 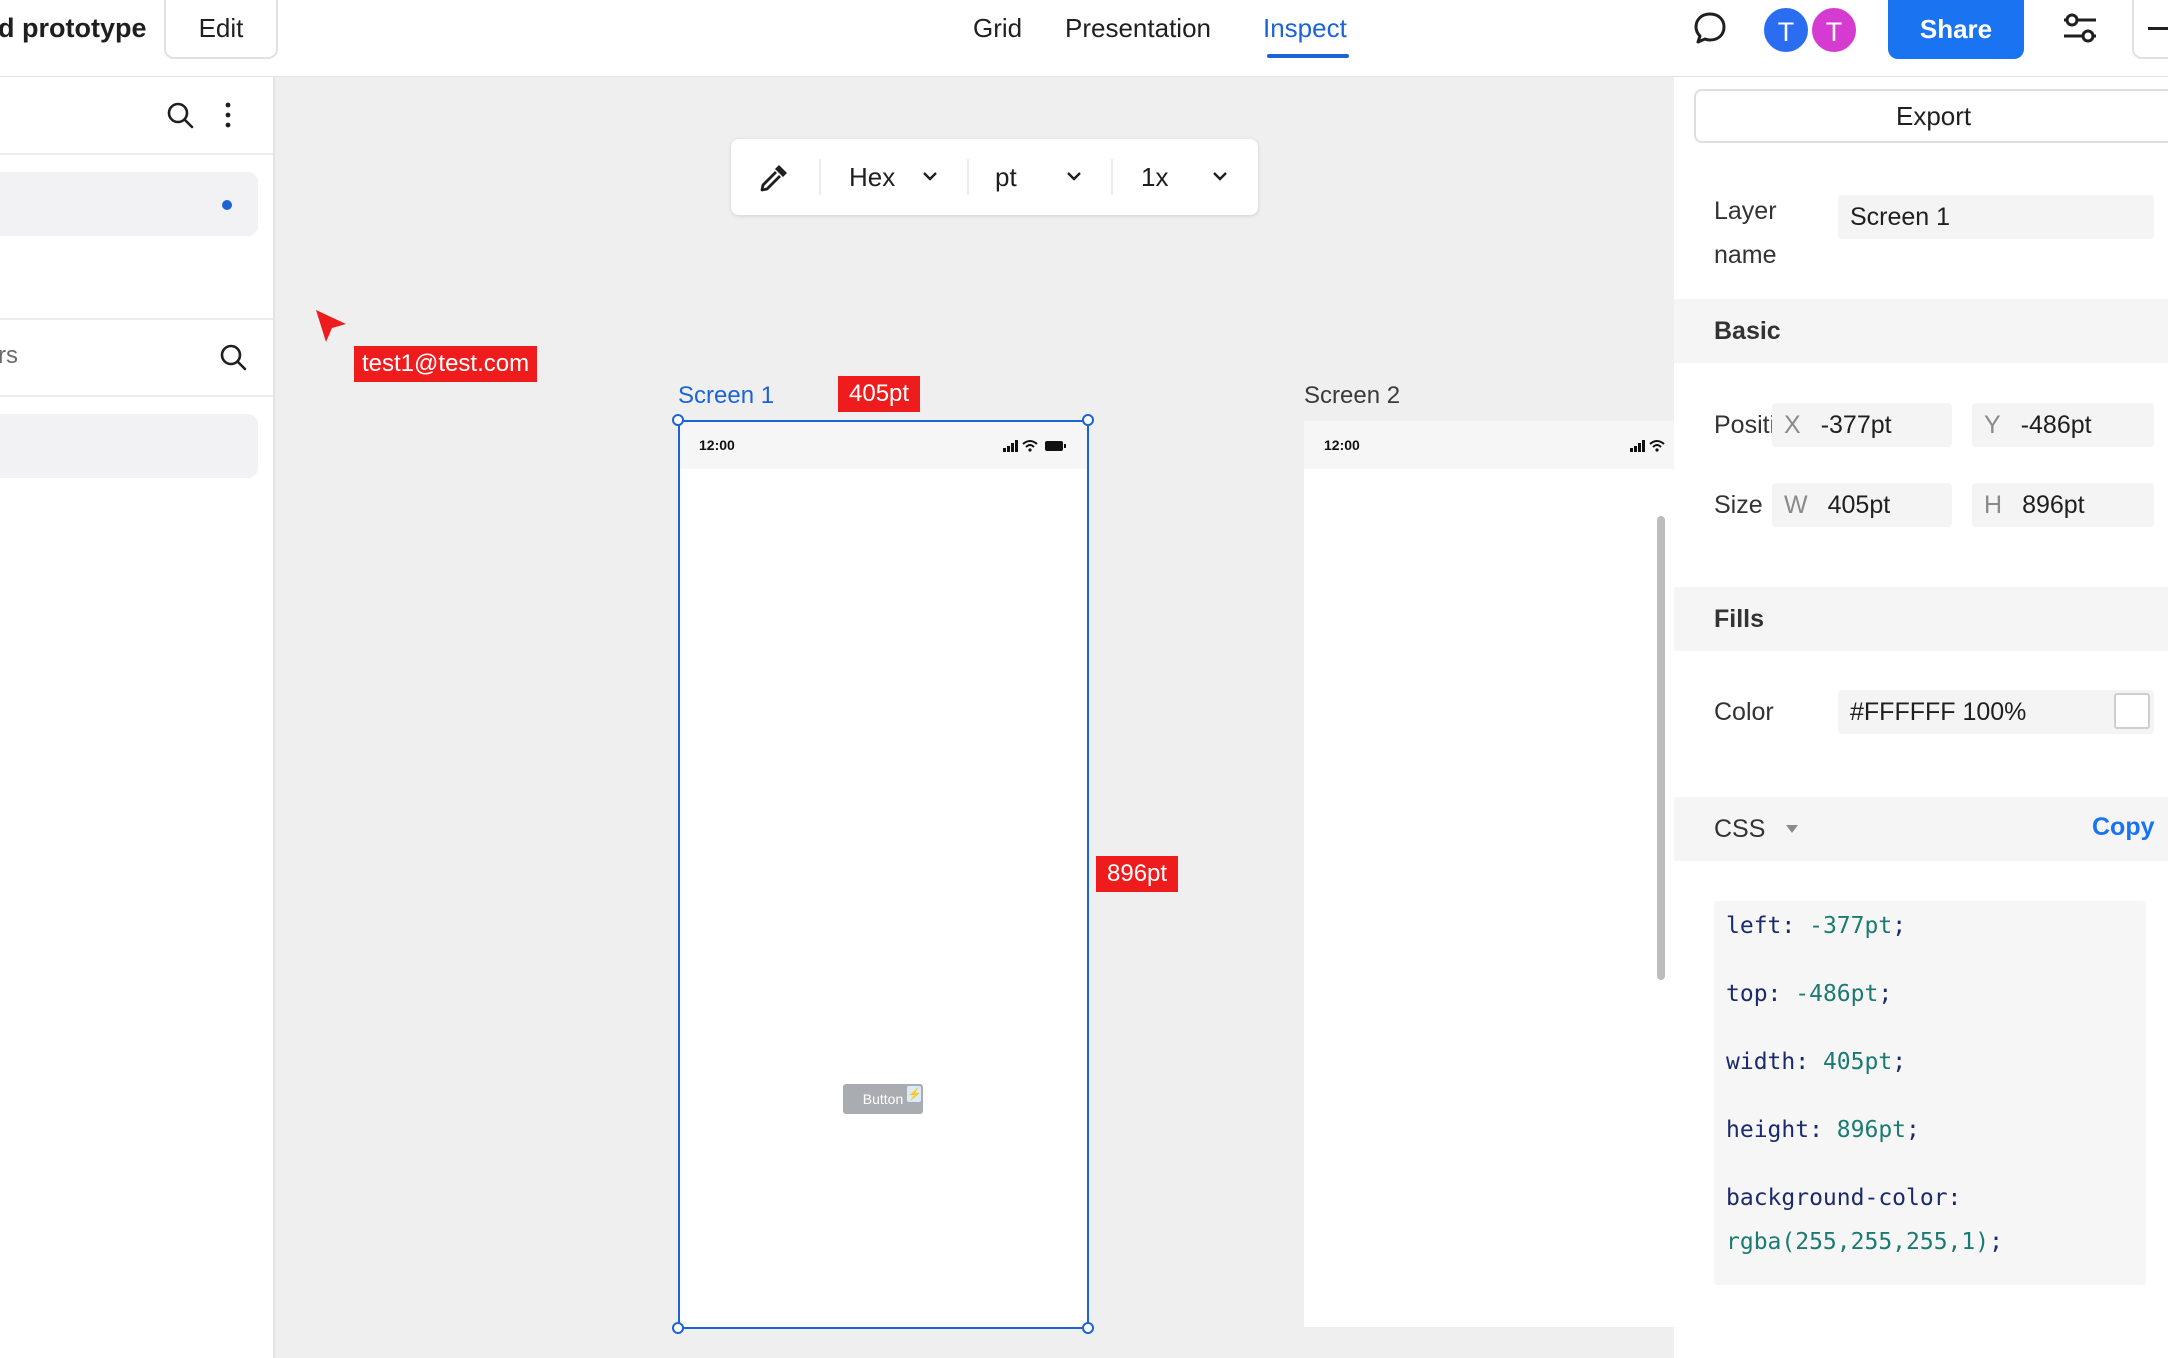 I want to click on color-format-select: Hex, so click(x=872, y=177).